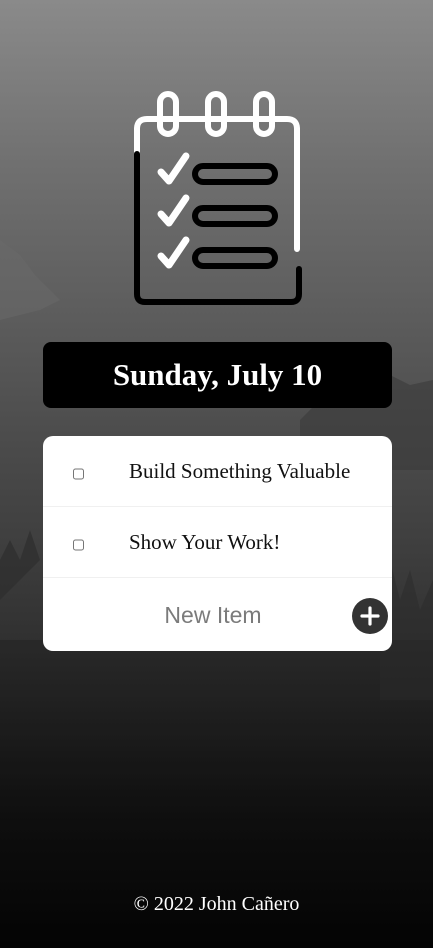  I want to click on date-title: Sunday, July 10, so click(217, 374).